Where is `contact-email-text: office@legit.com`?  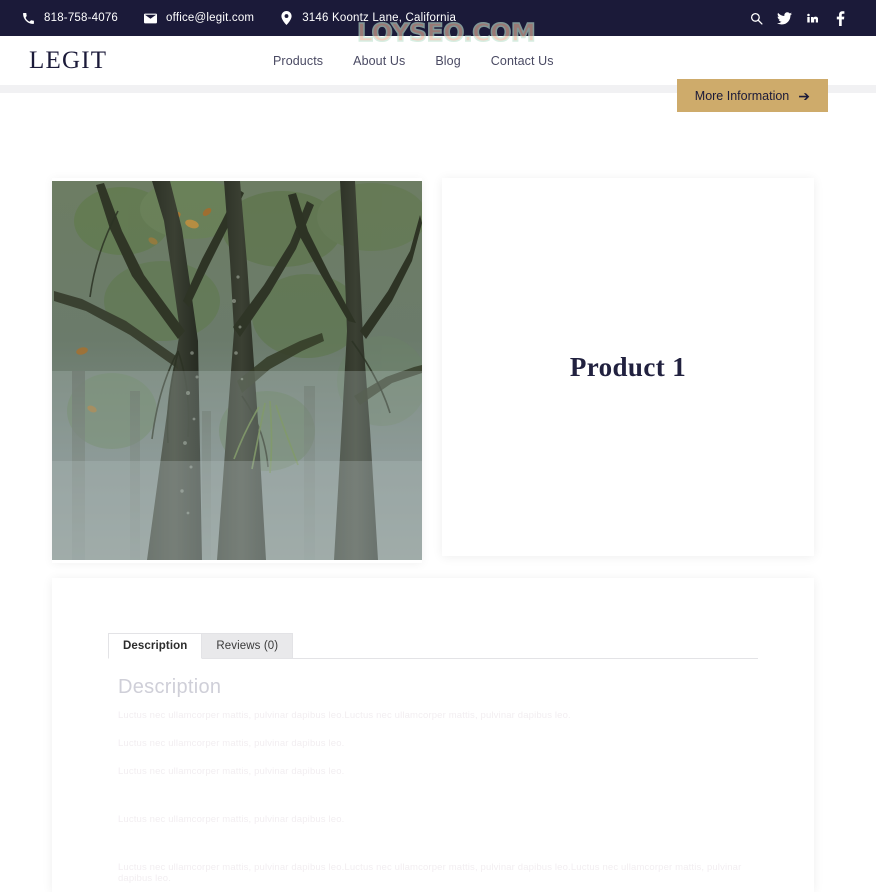
contact-email-text: office@legit.com is located at coordinates (210, 18).